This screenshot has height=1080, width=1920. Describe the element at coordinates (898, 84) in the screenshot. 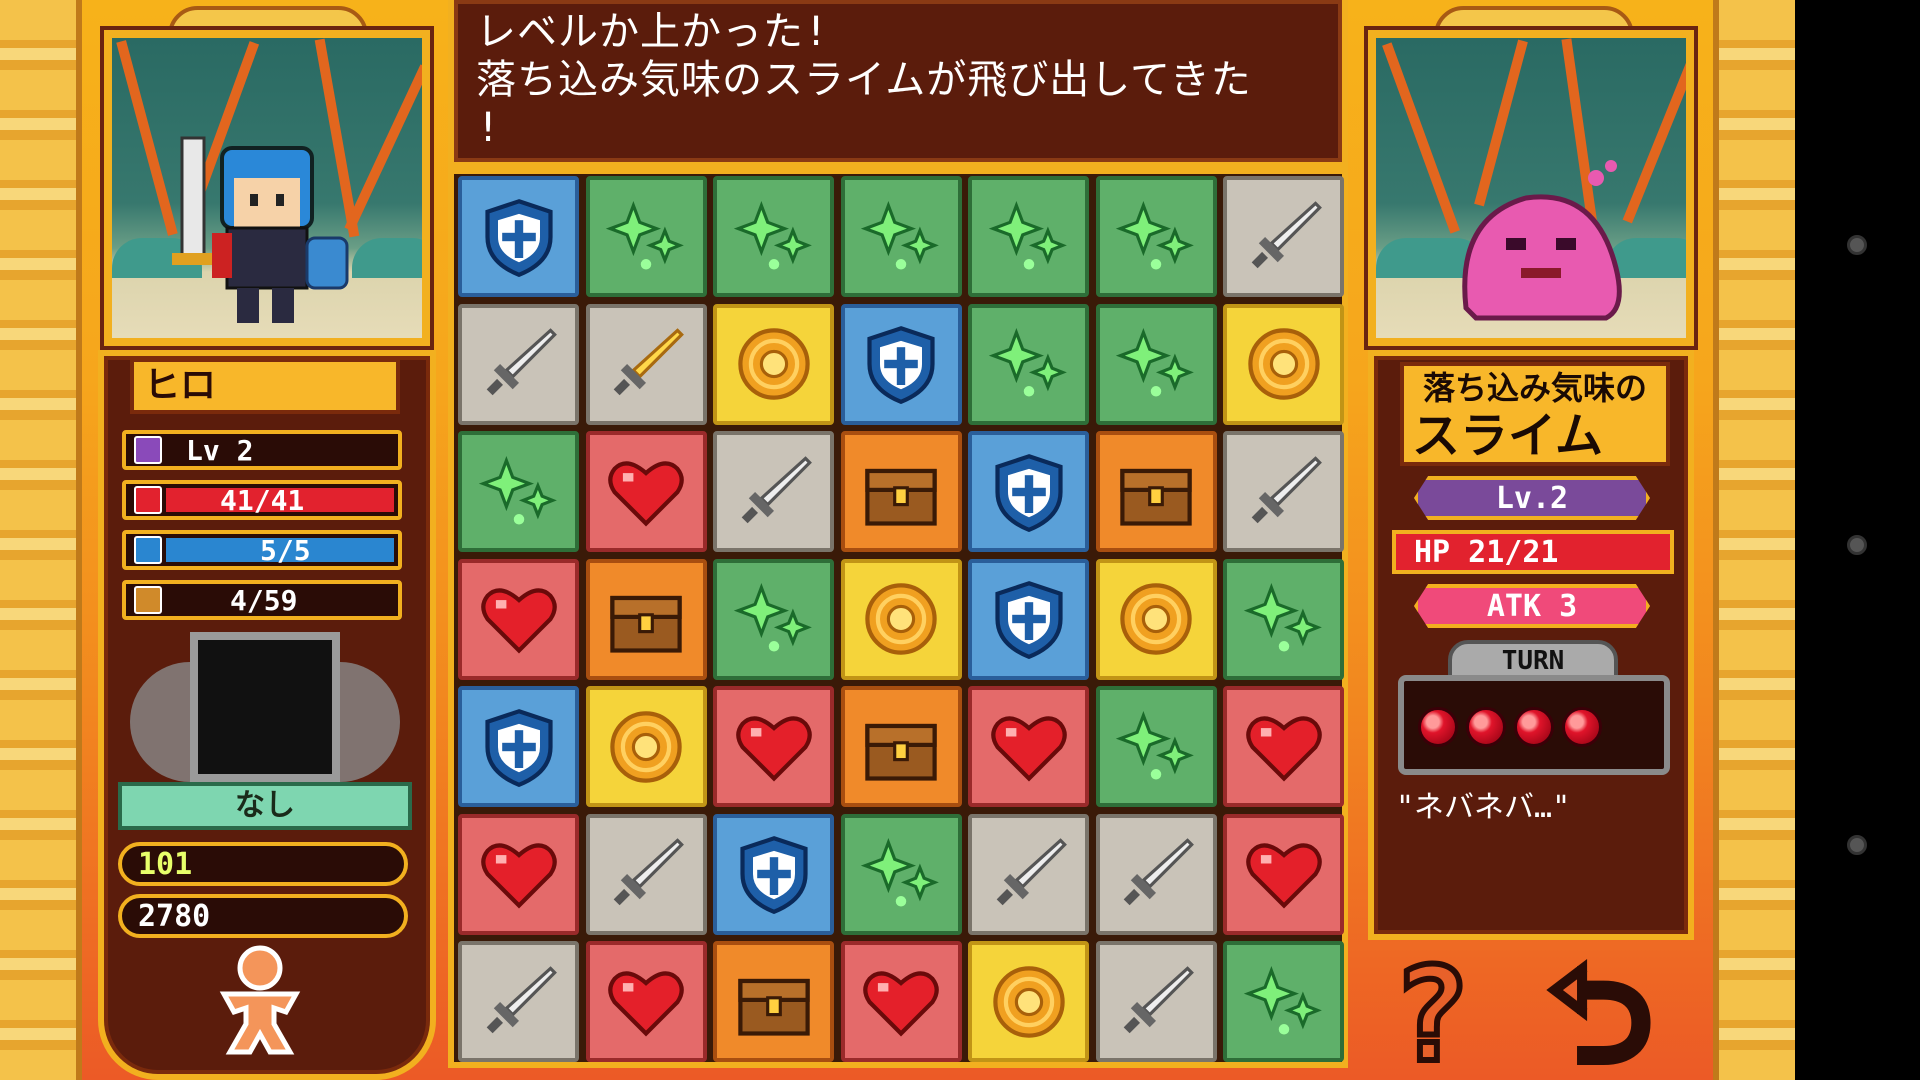

I see `message-box: レベルか上かった! 落ち込み気味のスライムが飛び出してきた !` at that location.